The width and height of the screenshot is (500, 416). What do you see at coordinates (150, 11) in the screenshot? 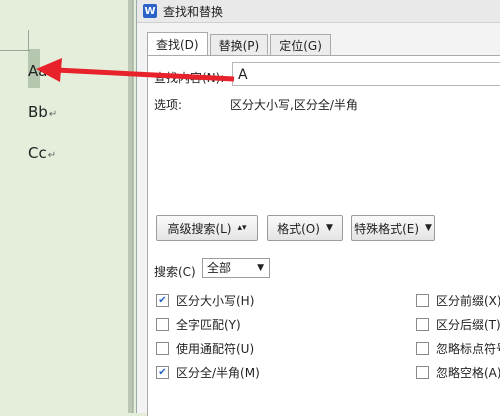
I see `wps-app-icon: W` at bounding box center [150, 11].